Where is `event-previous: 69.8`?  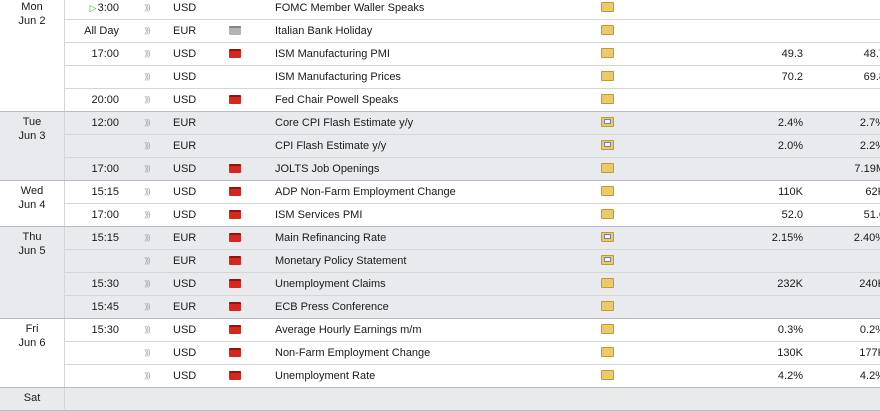
event-previous: 69.8 is located at coordinates (871, 77).